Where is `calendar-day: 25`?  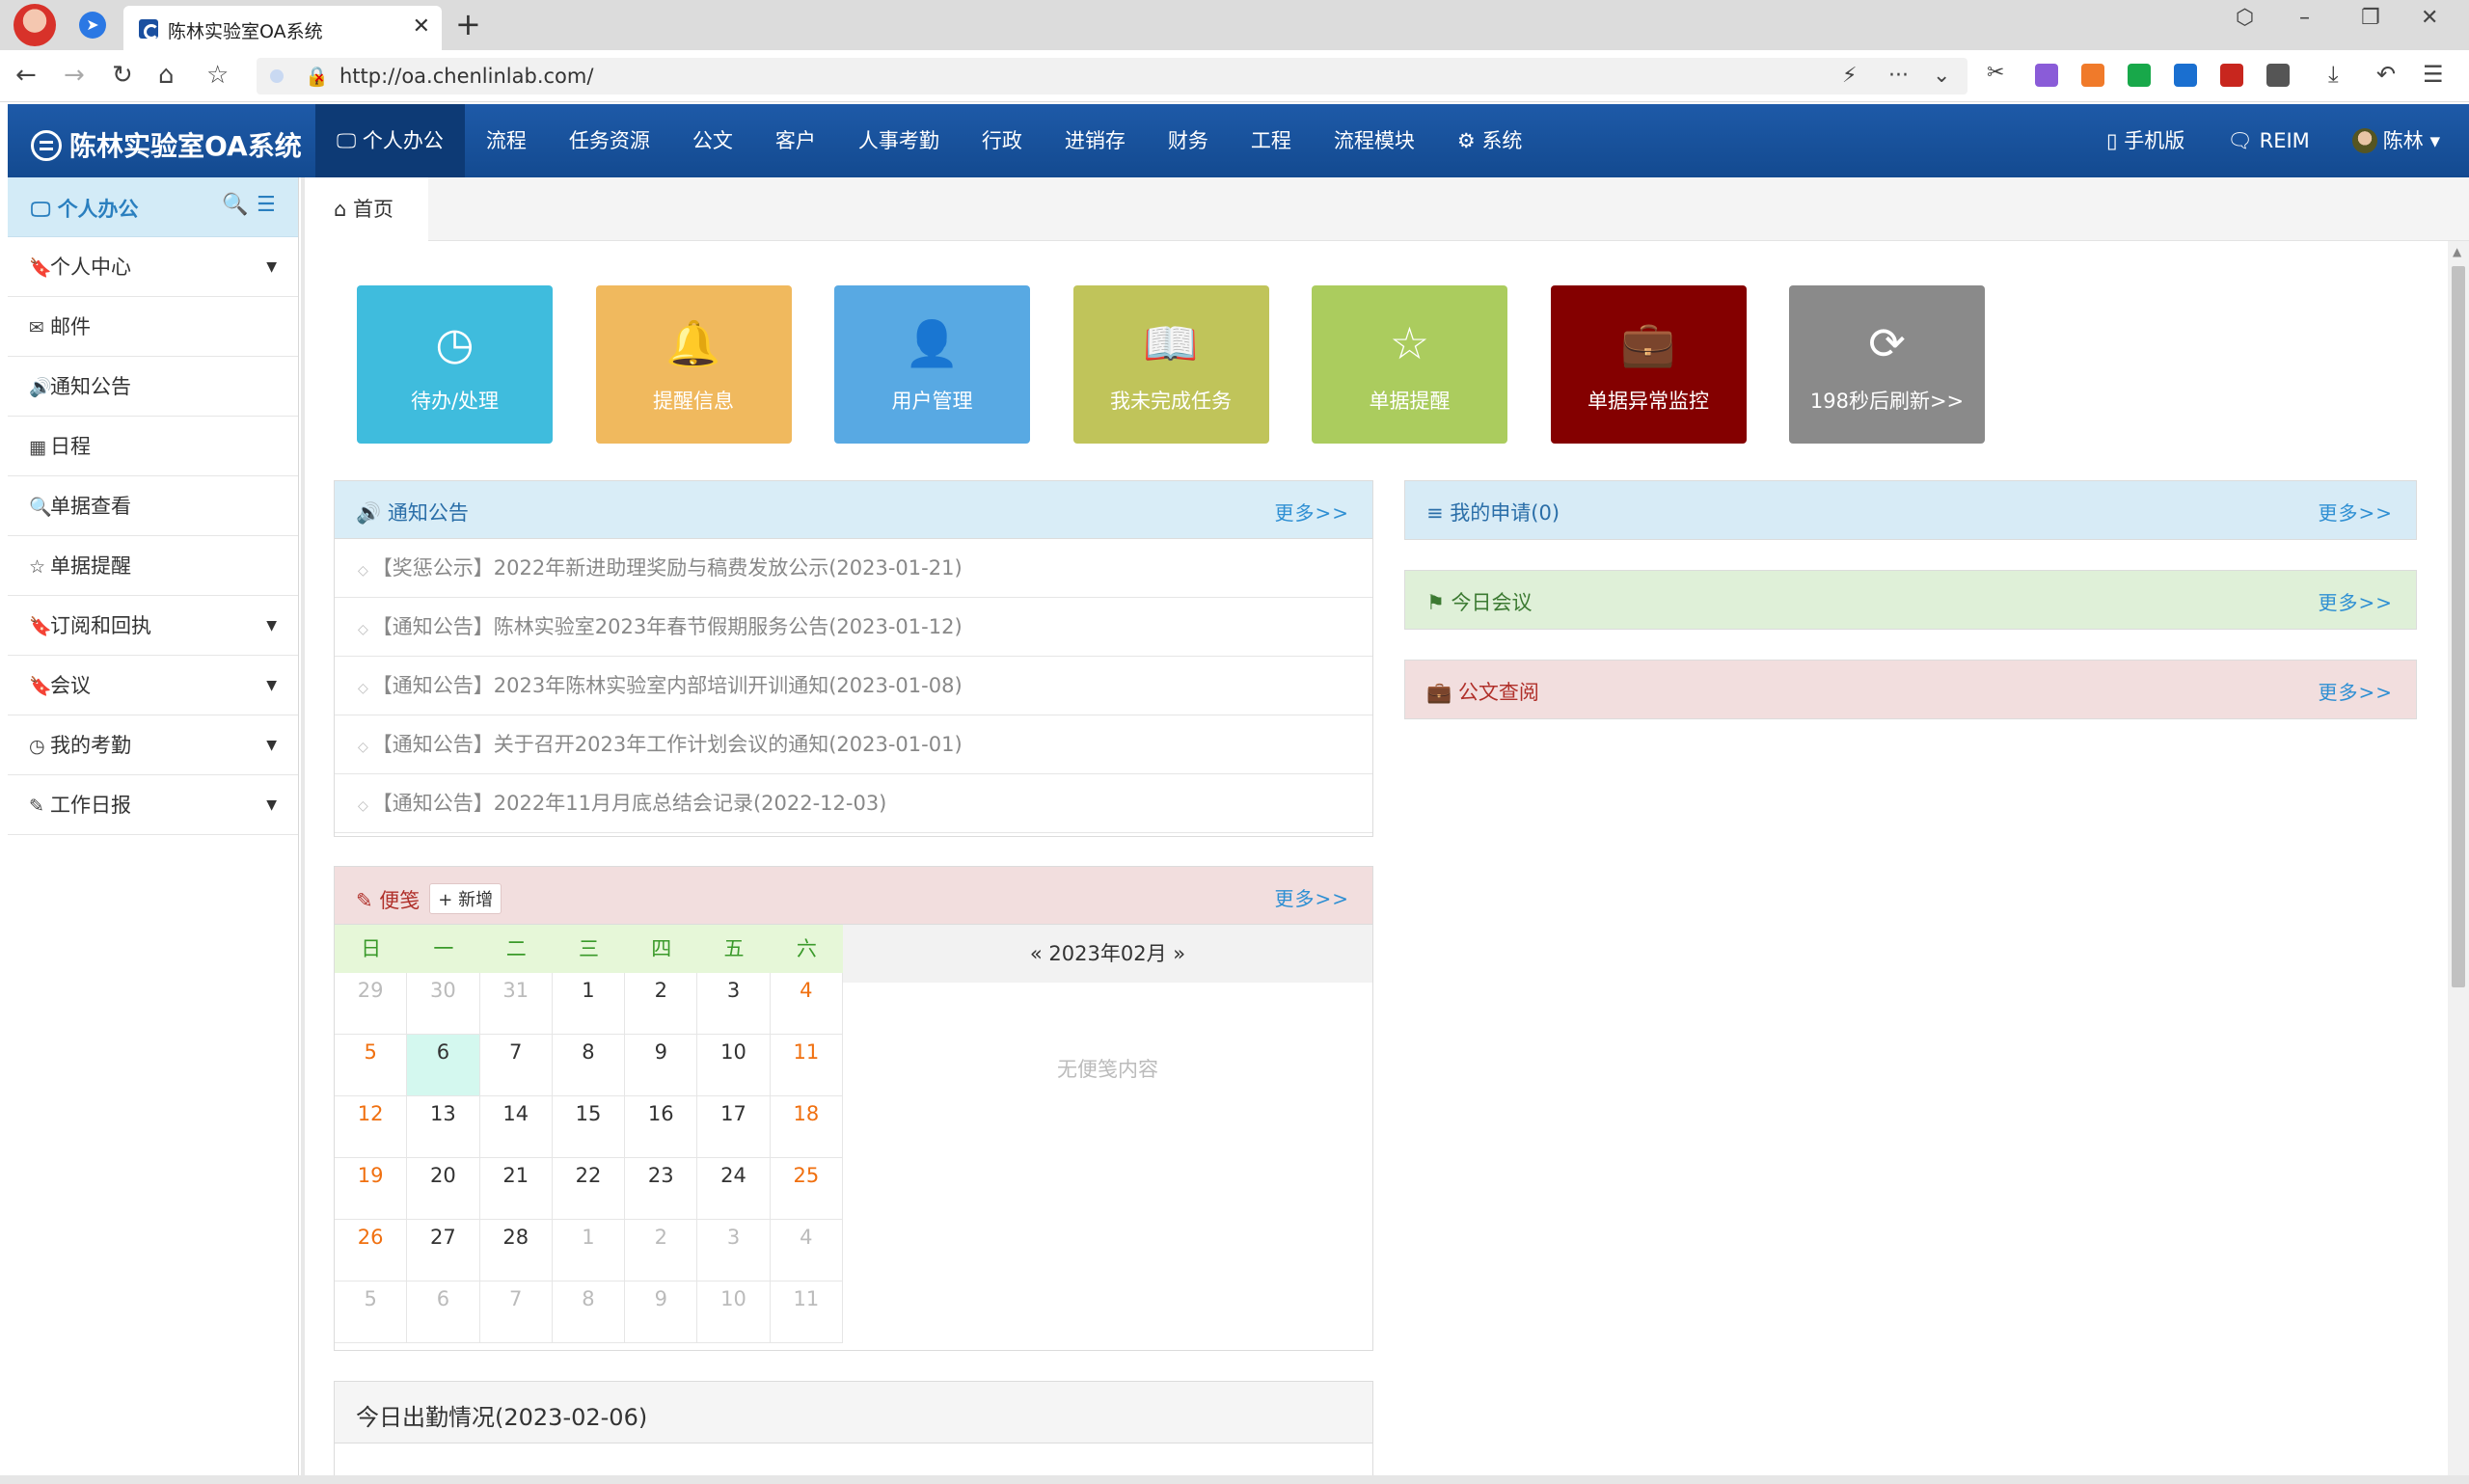 calendar-day: 25 is located at coordinates (806, 1189).